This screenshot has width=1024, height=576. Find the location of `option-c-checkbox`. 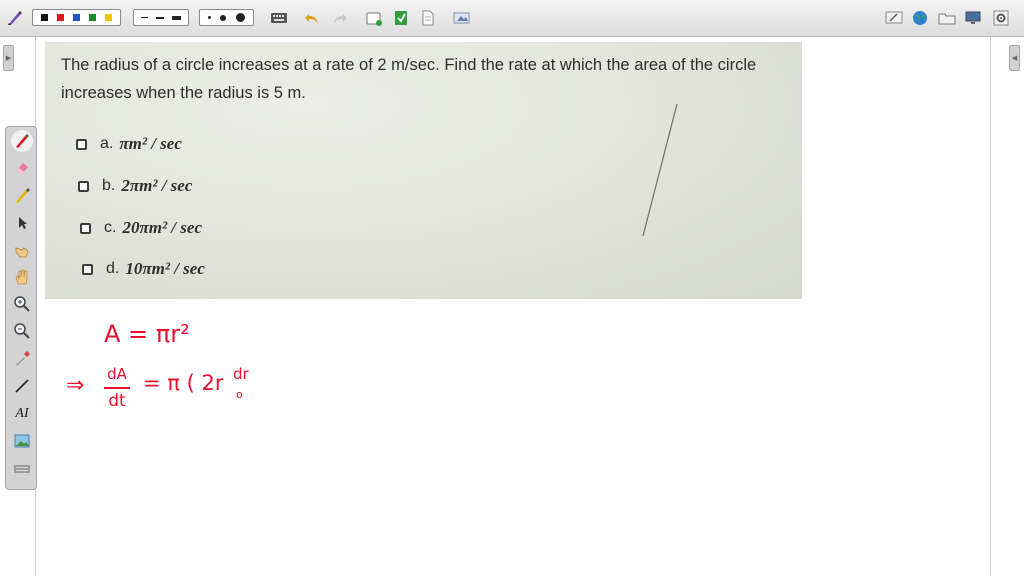

option-c-checkbox is located at coordinates (85, 228).